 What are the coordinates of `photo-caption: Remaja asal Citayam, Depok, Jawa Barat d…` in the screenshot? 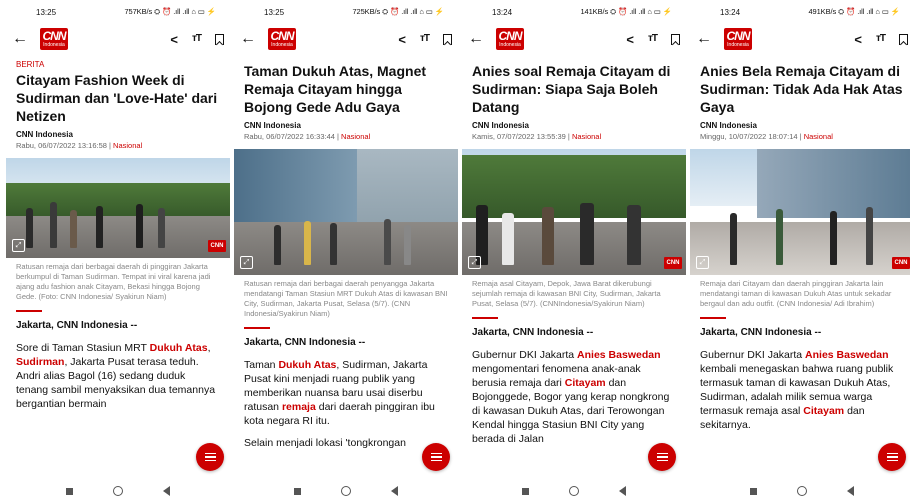 It's located at (566, 293).